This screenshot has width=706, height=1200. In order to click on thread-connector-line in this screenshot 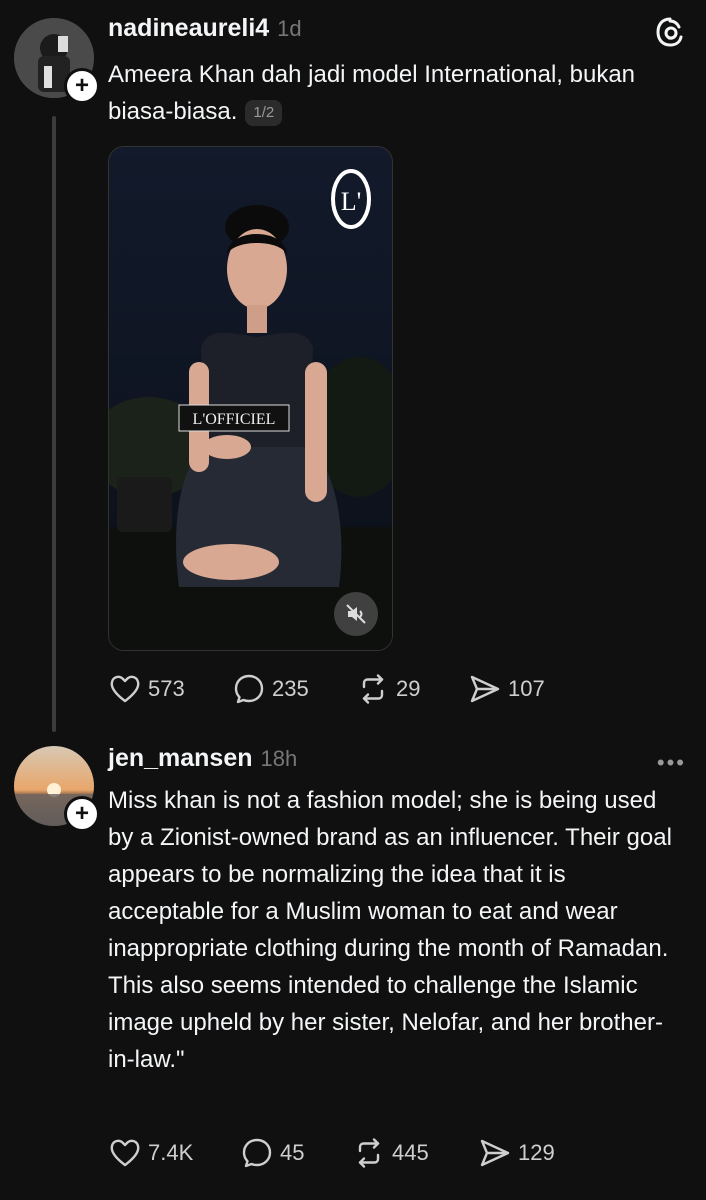, I will do `click(54, 424)`.